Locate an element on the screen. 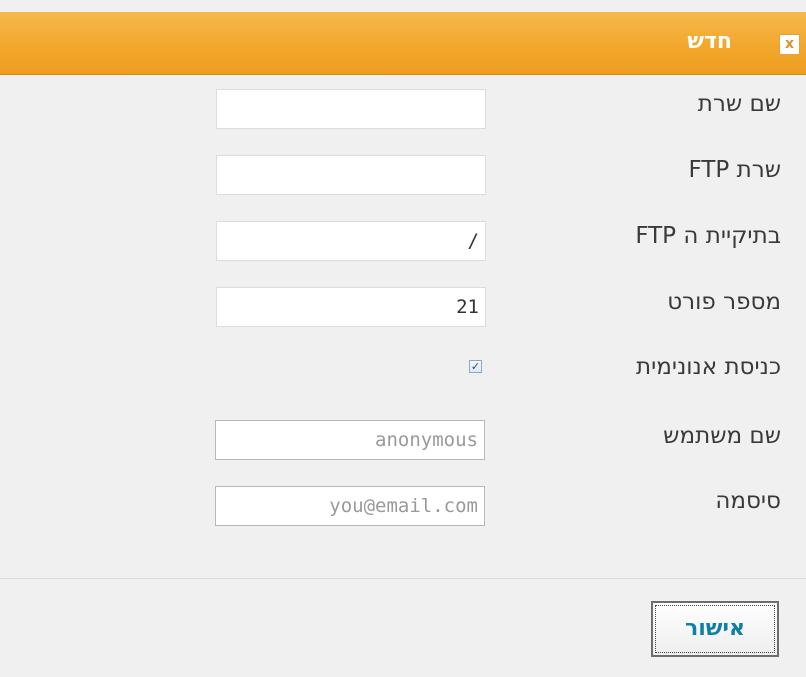 The width and height of the screenshot is (806, 677). server-name-input is located at coordinates (351, 109).